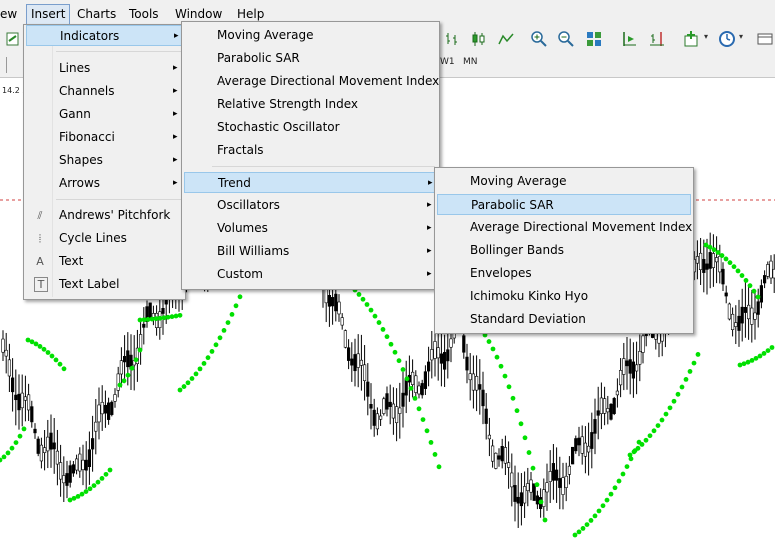  I want to click on indicators-menu-item-oscillators: Oscillators ▸, so click(310, 205).